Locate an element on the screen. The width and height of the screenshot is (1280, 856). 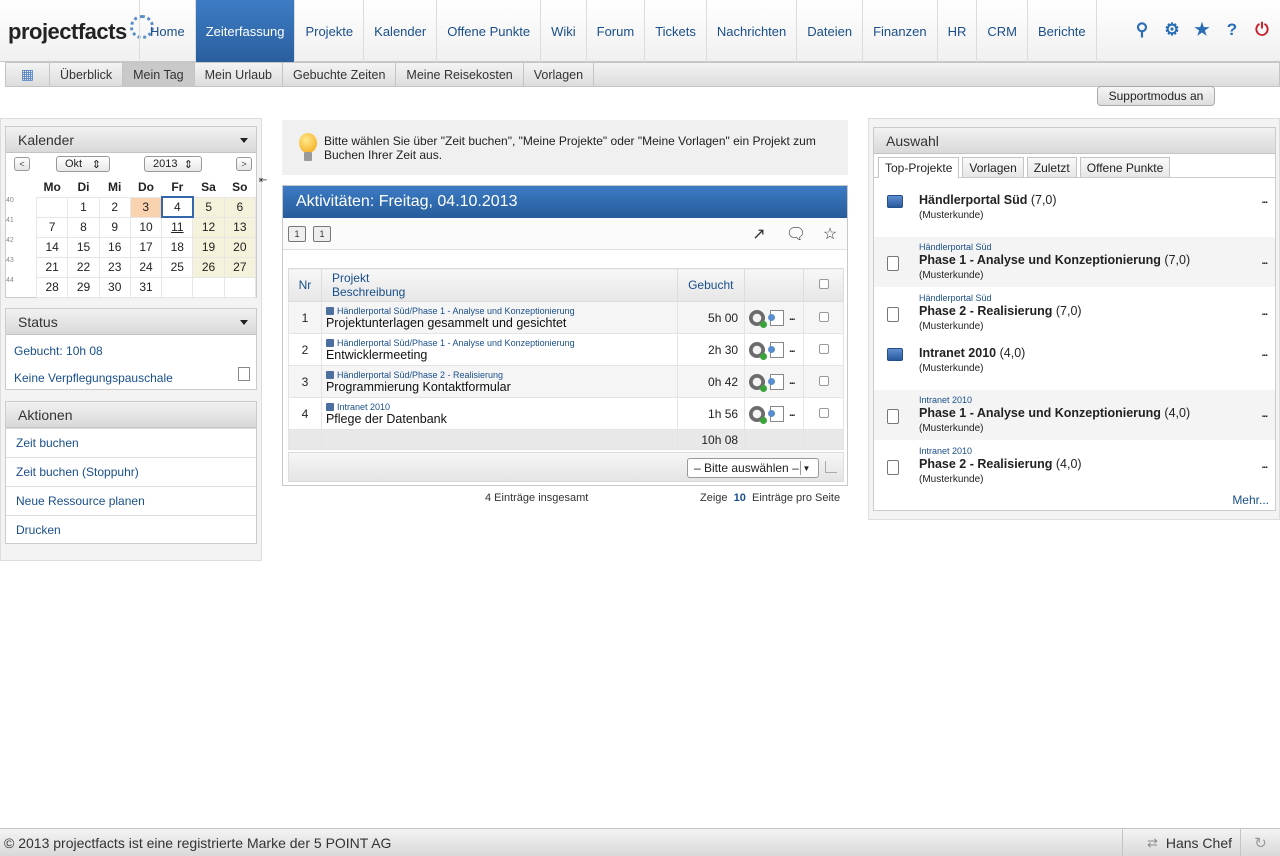
calendar-day: 3 is located at coordinates (146, 207).